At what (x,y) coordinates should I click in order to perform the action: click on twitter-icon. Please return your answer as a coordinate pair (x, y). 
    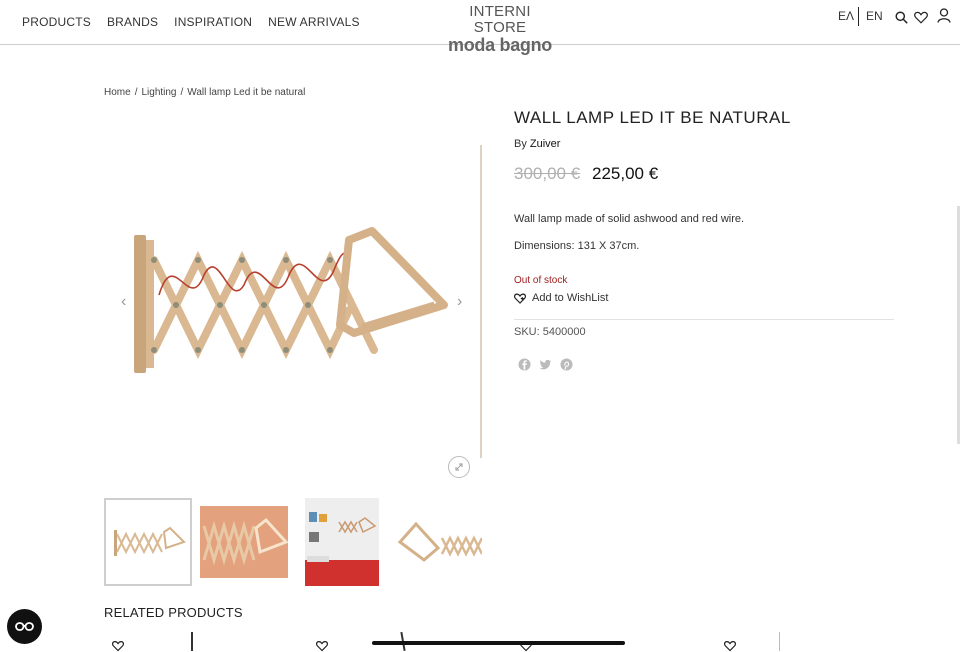
    Looking at the image, I should click on (545, 364).